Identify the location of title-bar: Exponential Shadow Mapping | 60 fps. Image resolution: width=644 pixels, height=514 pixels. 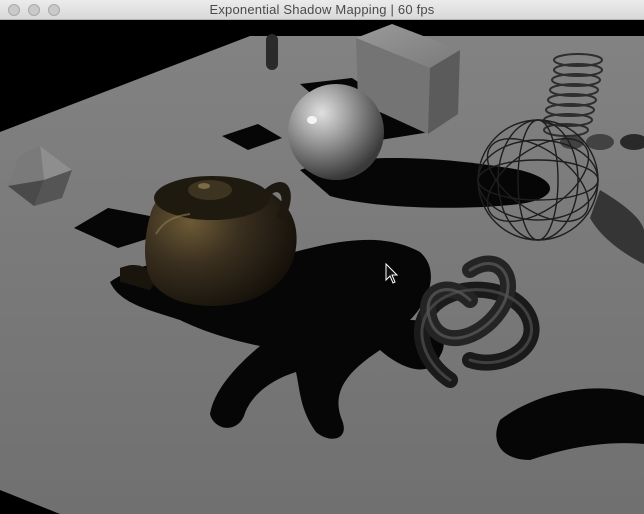
(322, 10).